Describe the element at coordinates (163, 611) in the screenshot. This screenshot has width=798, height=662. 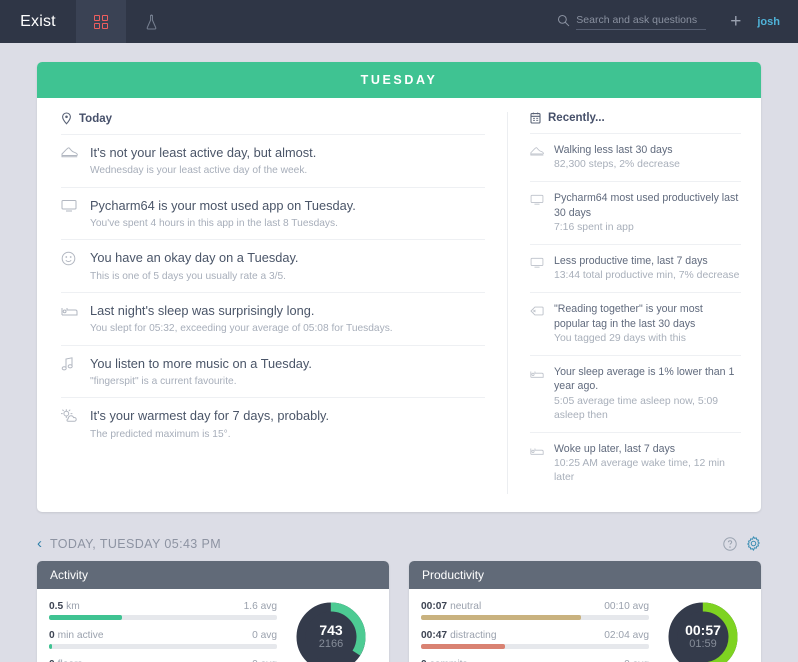
I see `metric-row: 0.5 km 1.6 avg` at that location.